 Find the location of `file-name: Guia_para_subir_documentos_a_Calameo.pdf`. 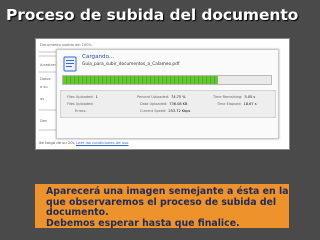

file-name: Guia_para_subir_documentos_a_Calameo.pdf is located at coordinates (131, 64).